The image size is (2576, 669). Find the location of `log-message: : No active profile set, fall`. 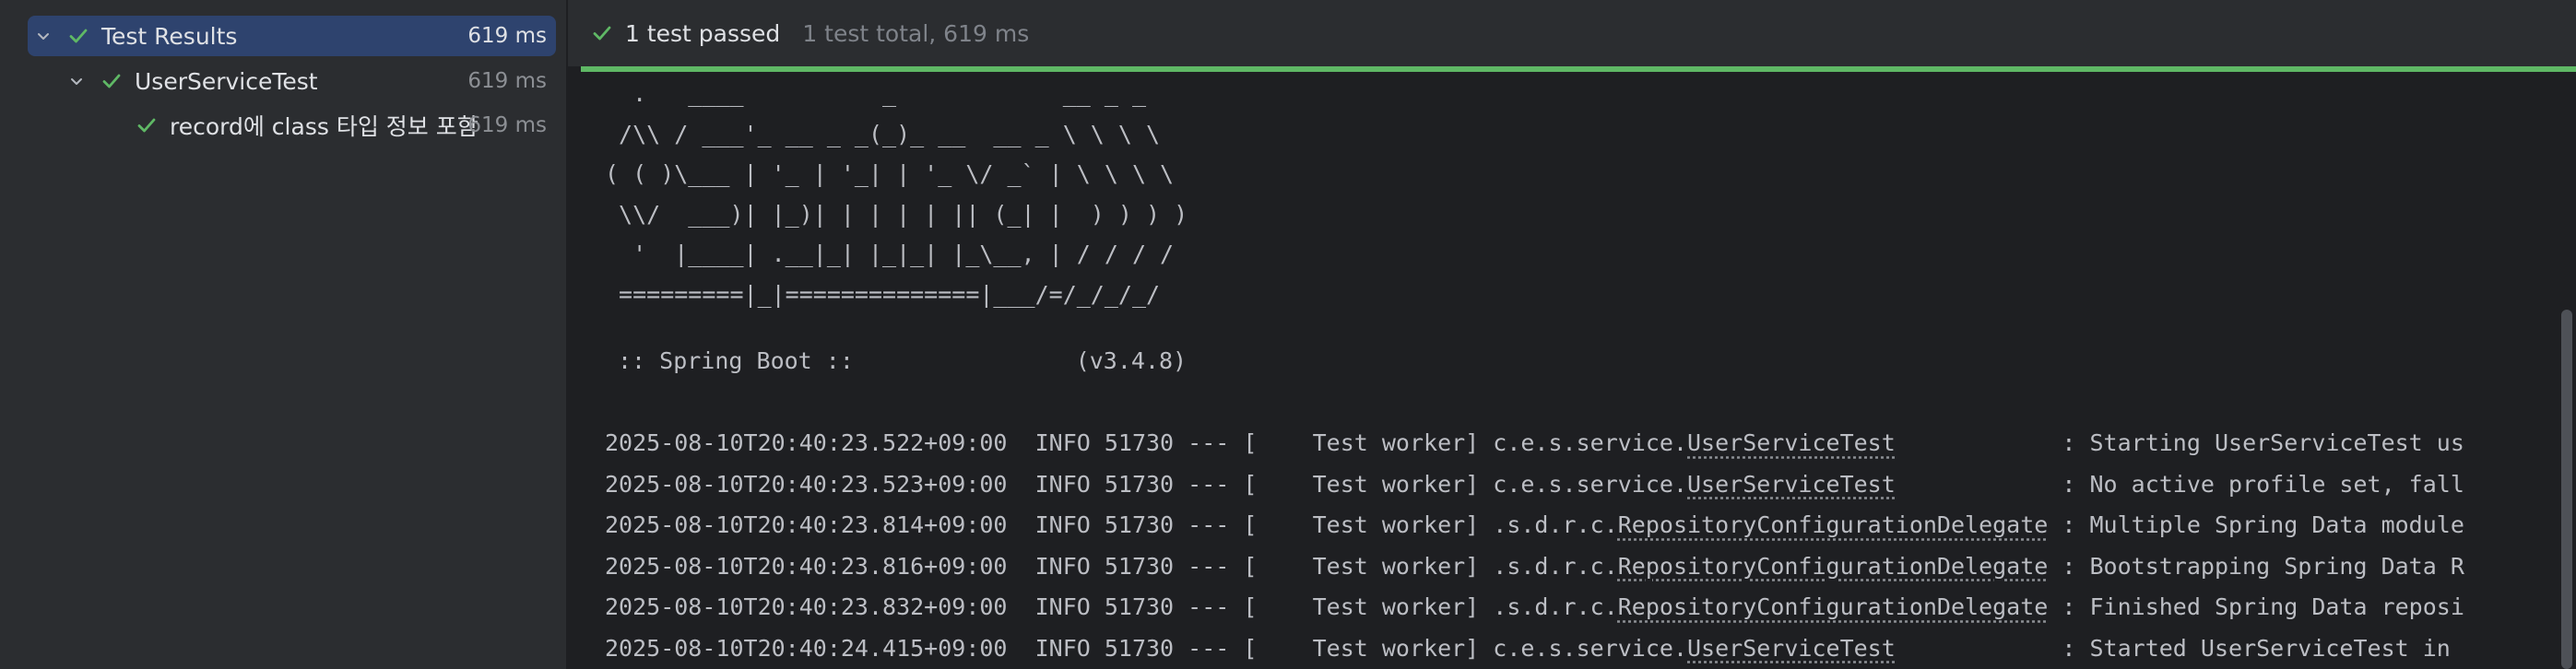

log-message: : No active profile set, fall is located at coordinates (2179, 484).